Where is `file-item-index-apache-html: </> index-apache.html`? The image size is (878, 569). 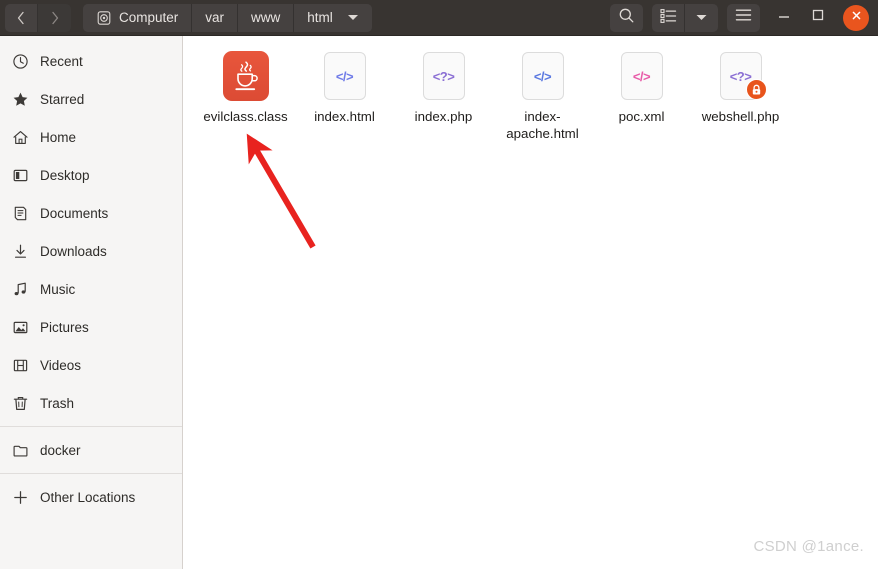
file-item-index-apache-html: </> index-apache.html is located at coordinates (542, 94).